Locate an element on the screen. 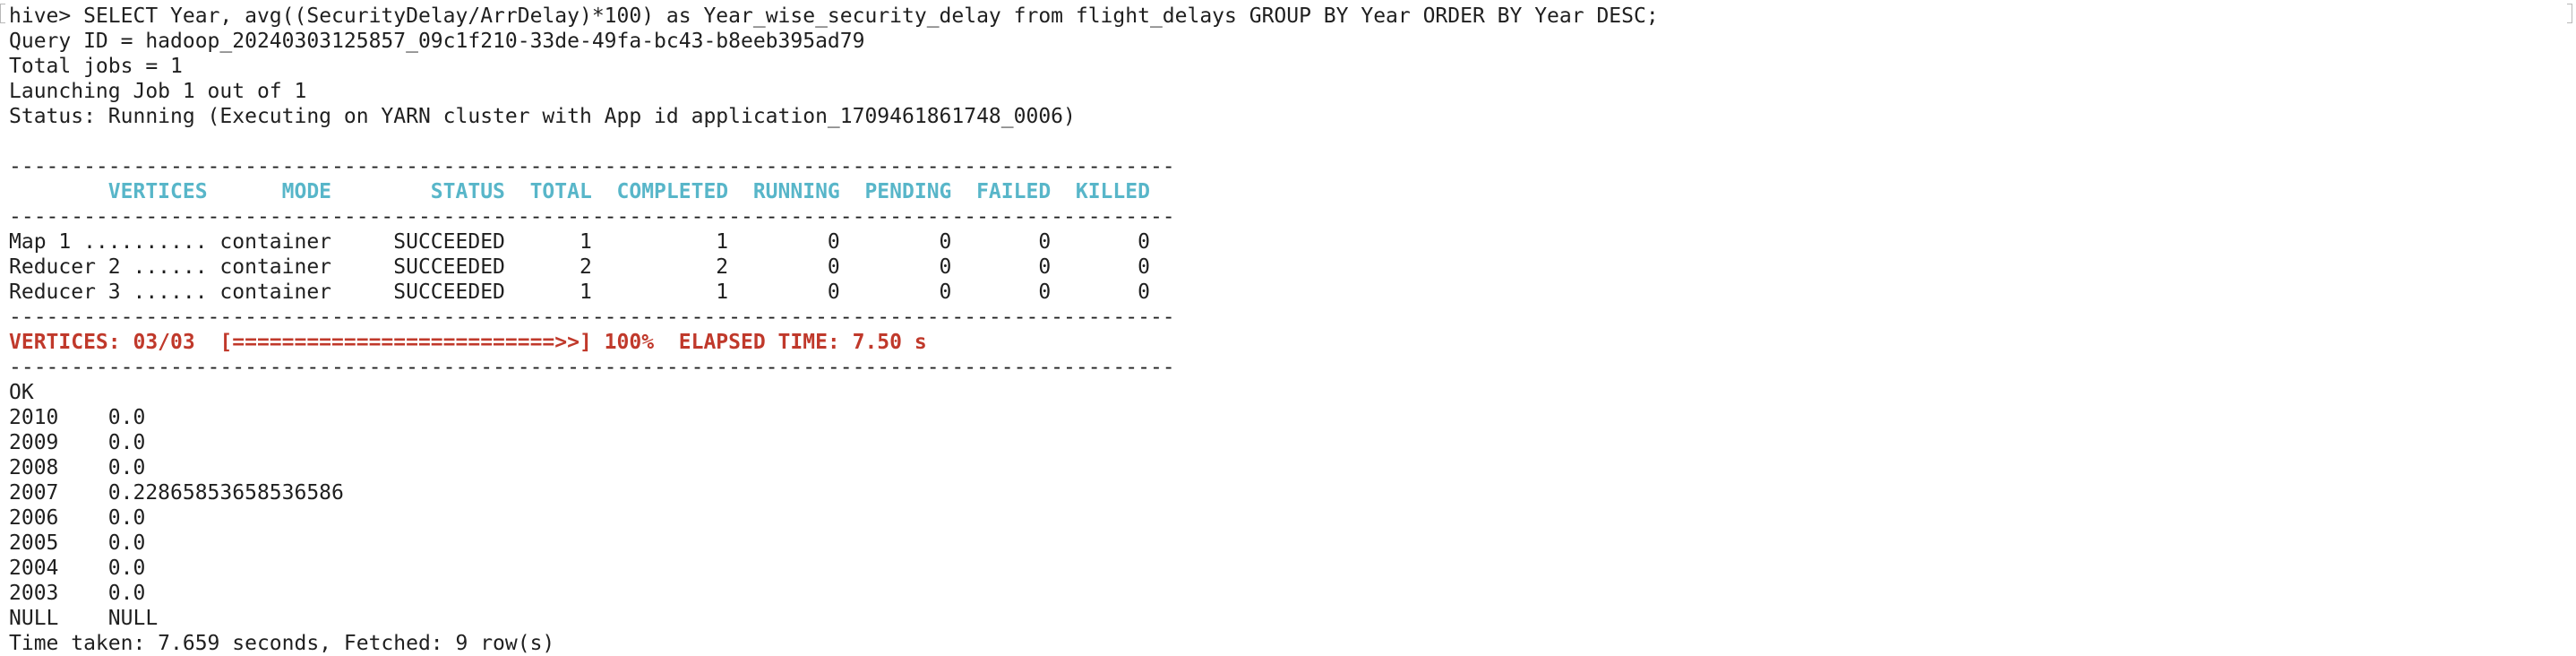 This screenshot has width=2576, height=656. result-row: 2003 0.0 is located at coordinates (77, 594).